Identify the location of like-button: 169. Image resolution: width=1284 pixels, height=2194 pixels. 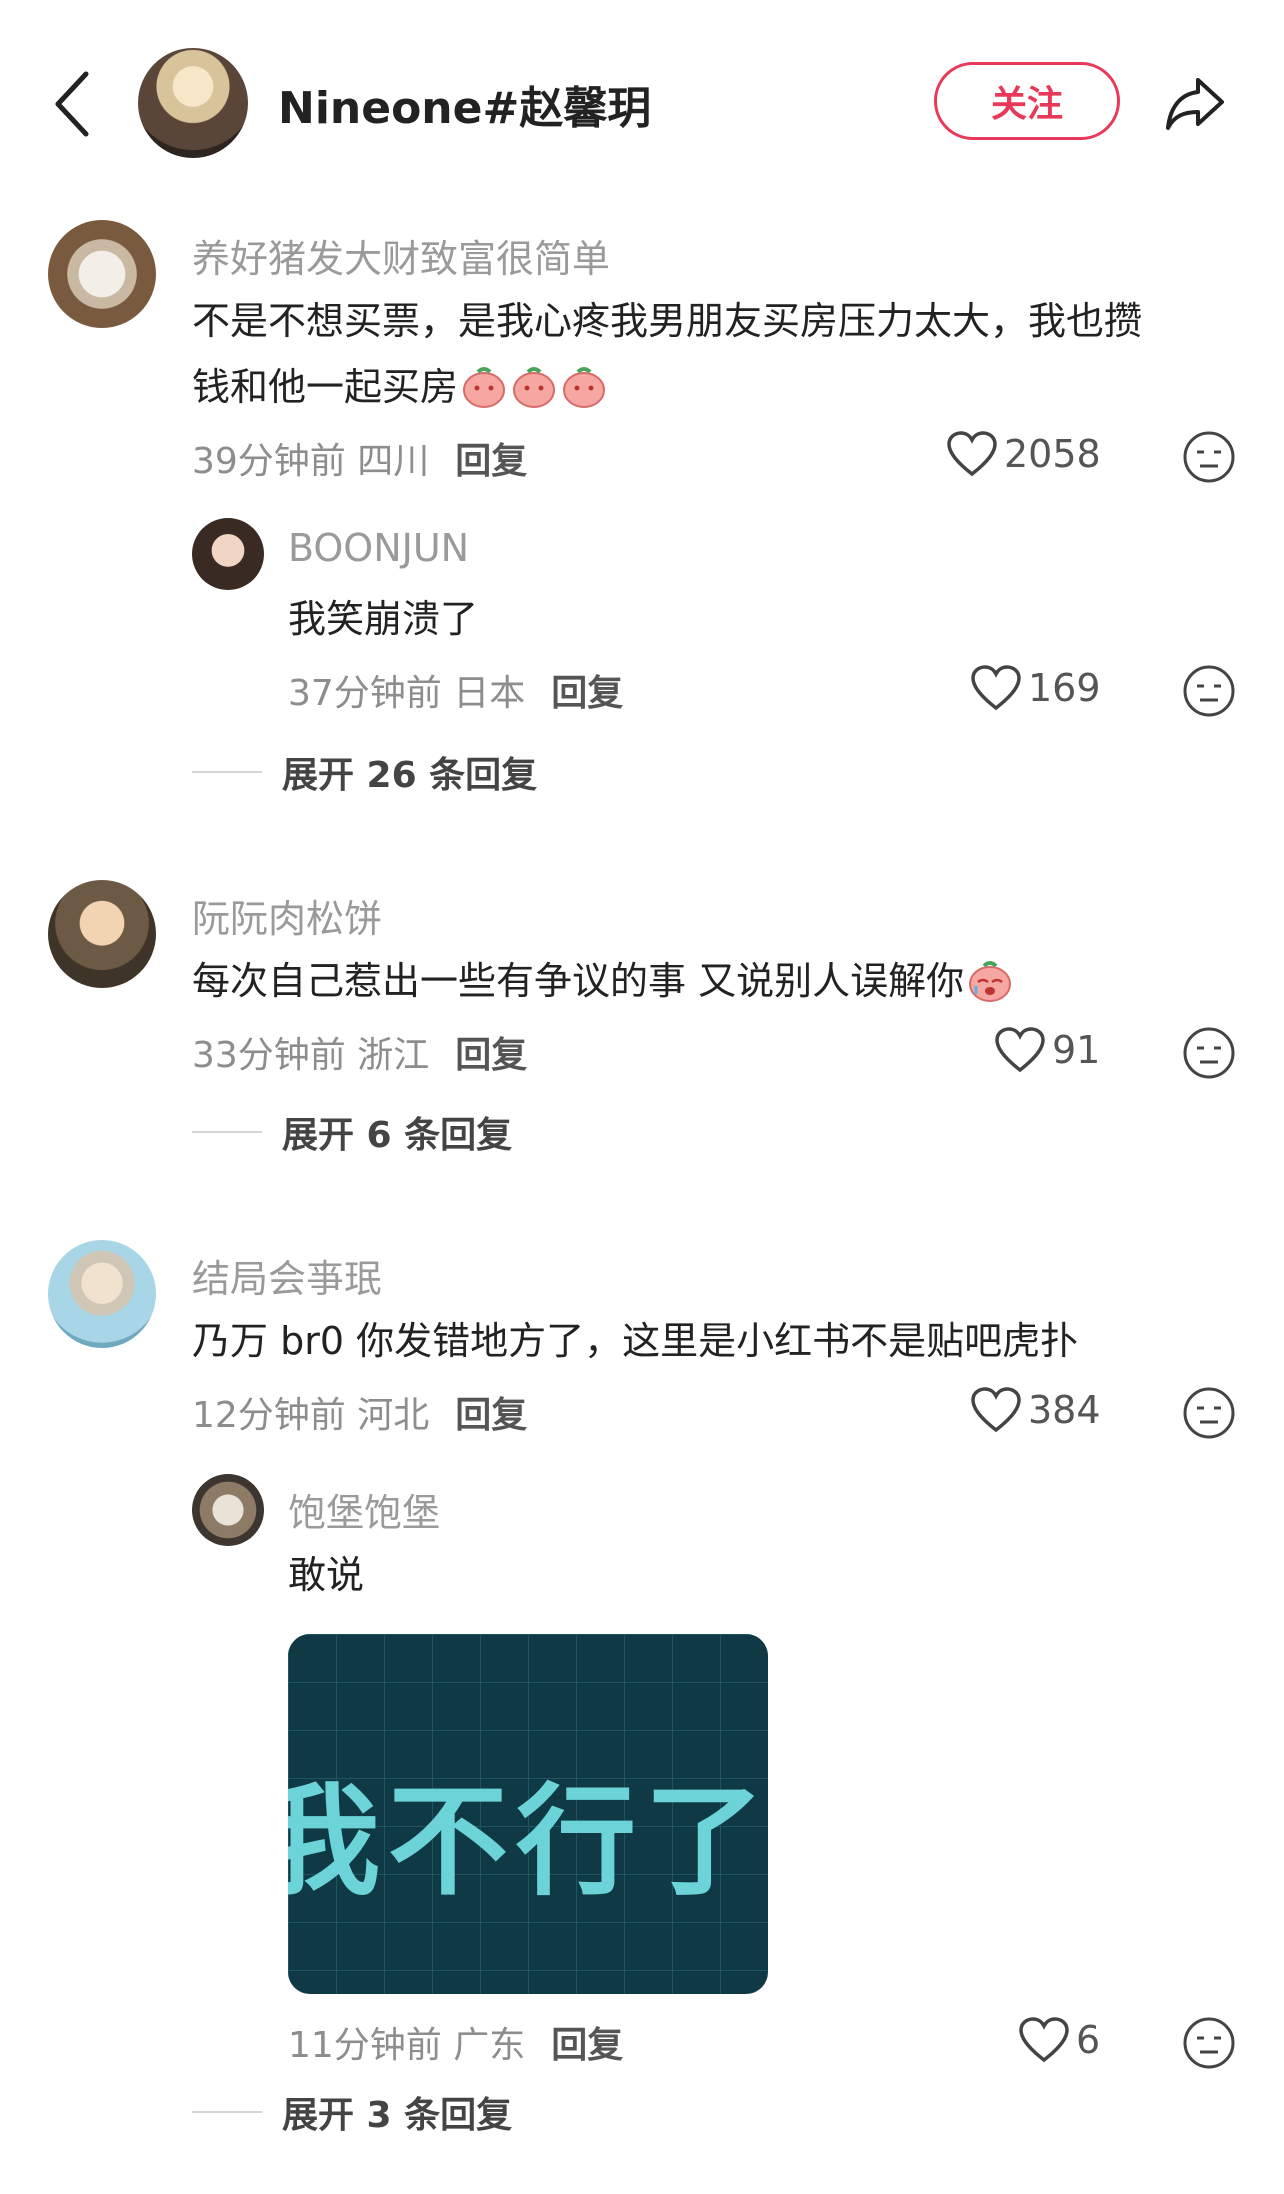
(1035, 688).